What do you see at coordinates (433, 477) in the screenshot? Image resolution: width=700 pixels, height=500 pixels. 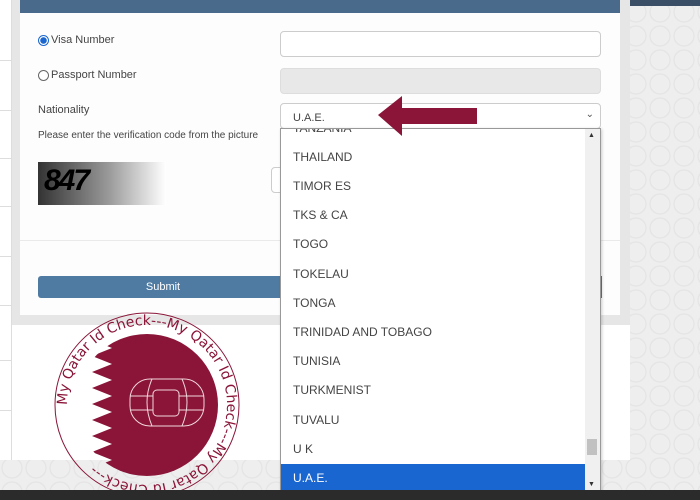 I see `dropdown-option-selected: U.A.E.` at bounding box center [433, 477].